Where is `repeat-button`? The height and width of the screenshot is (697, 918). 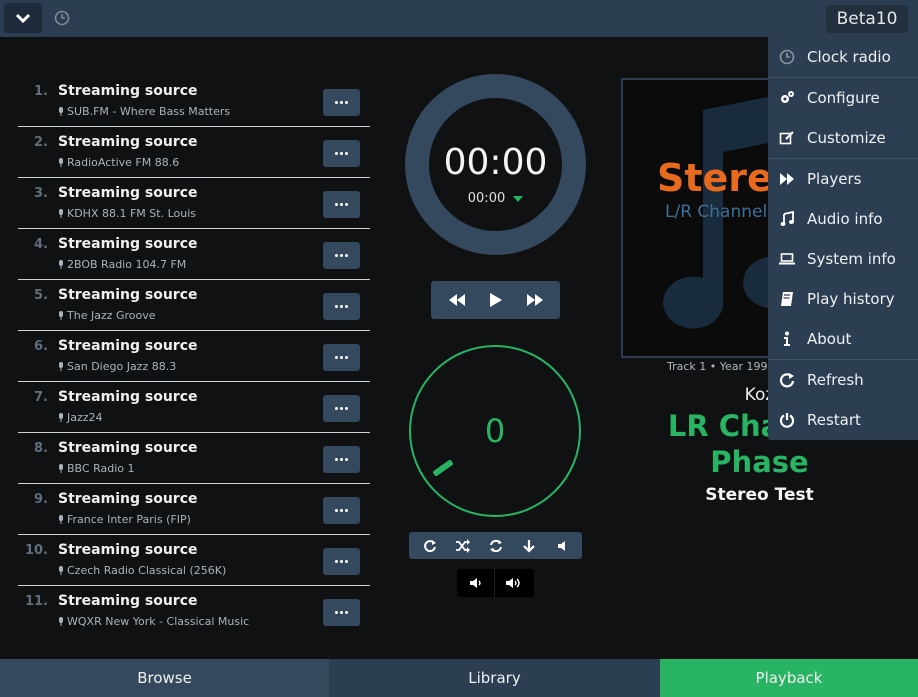 repeat-button is located at coordinates (430, 546).